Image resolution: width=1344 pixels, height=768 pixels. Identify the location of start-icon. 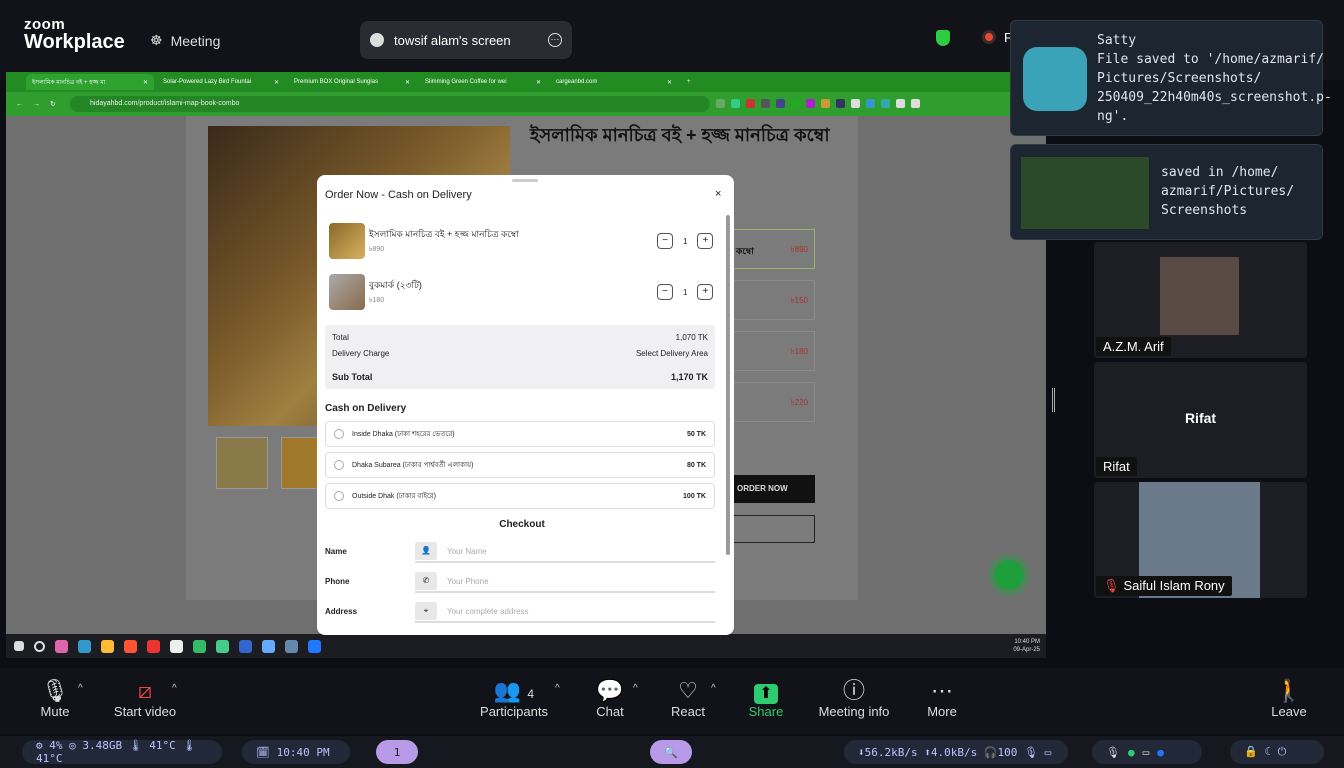
(19, 646).